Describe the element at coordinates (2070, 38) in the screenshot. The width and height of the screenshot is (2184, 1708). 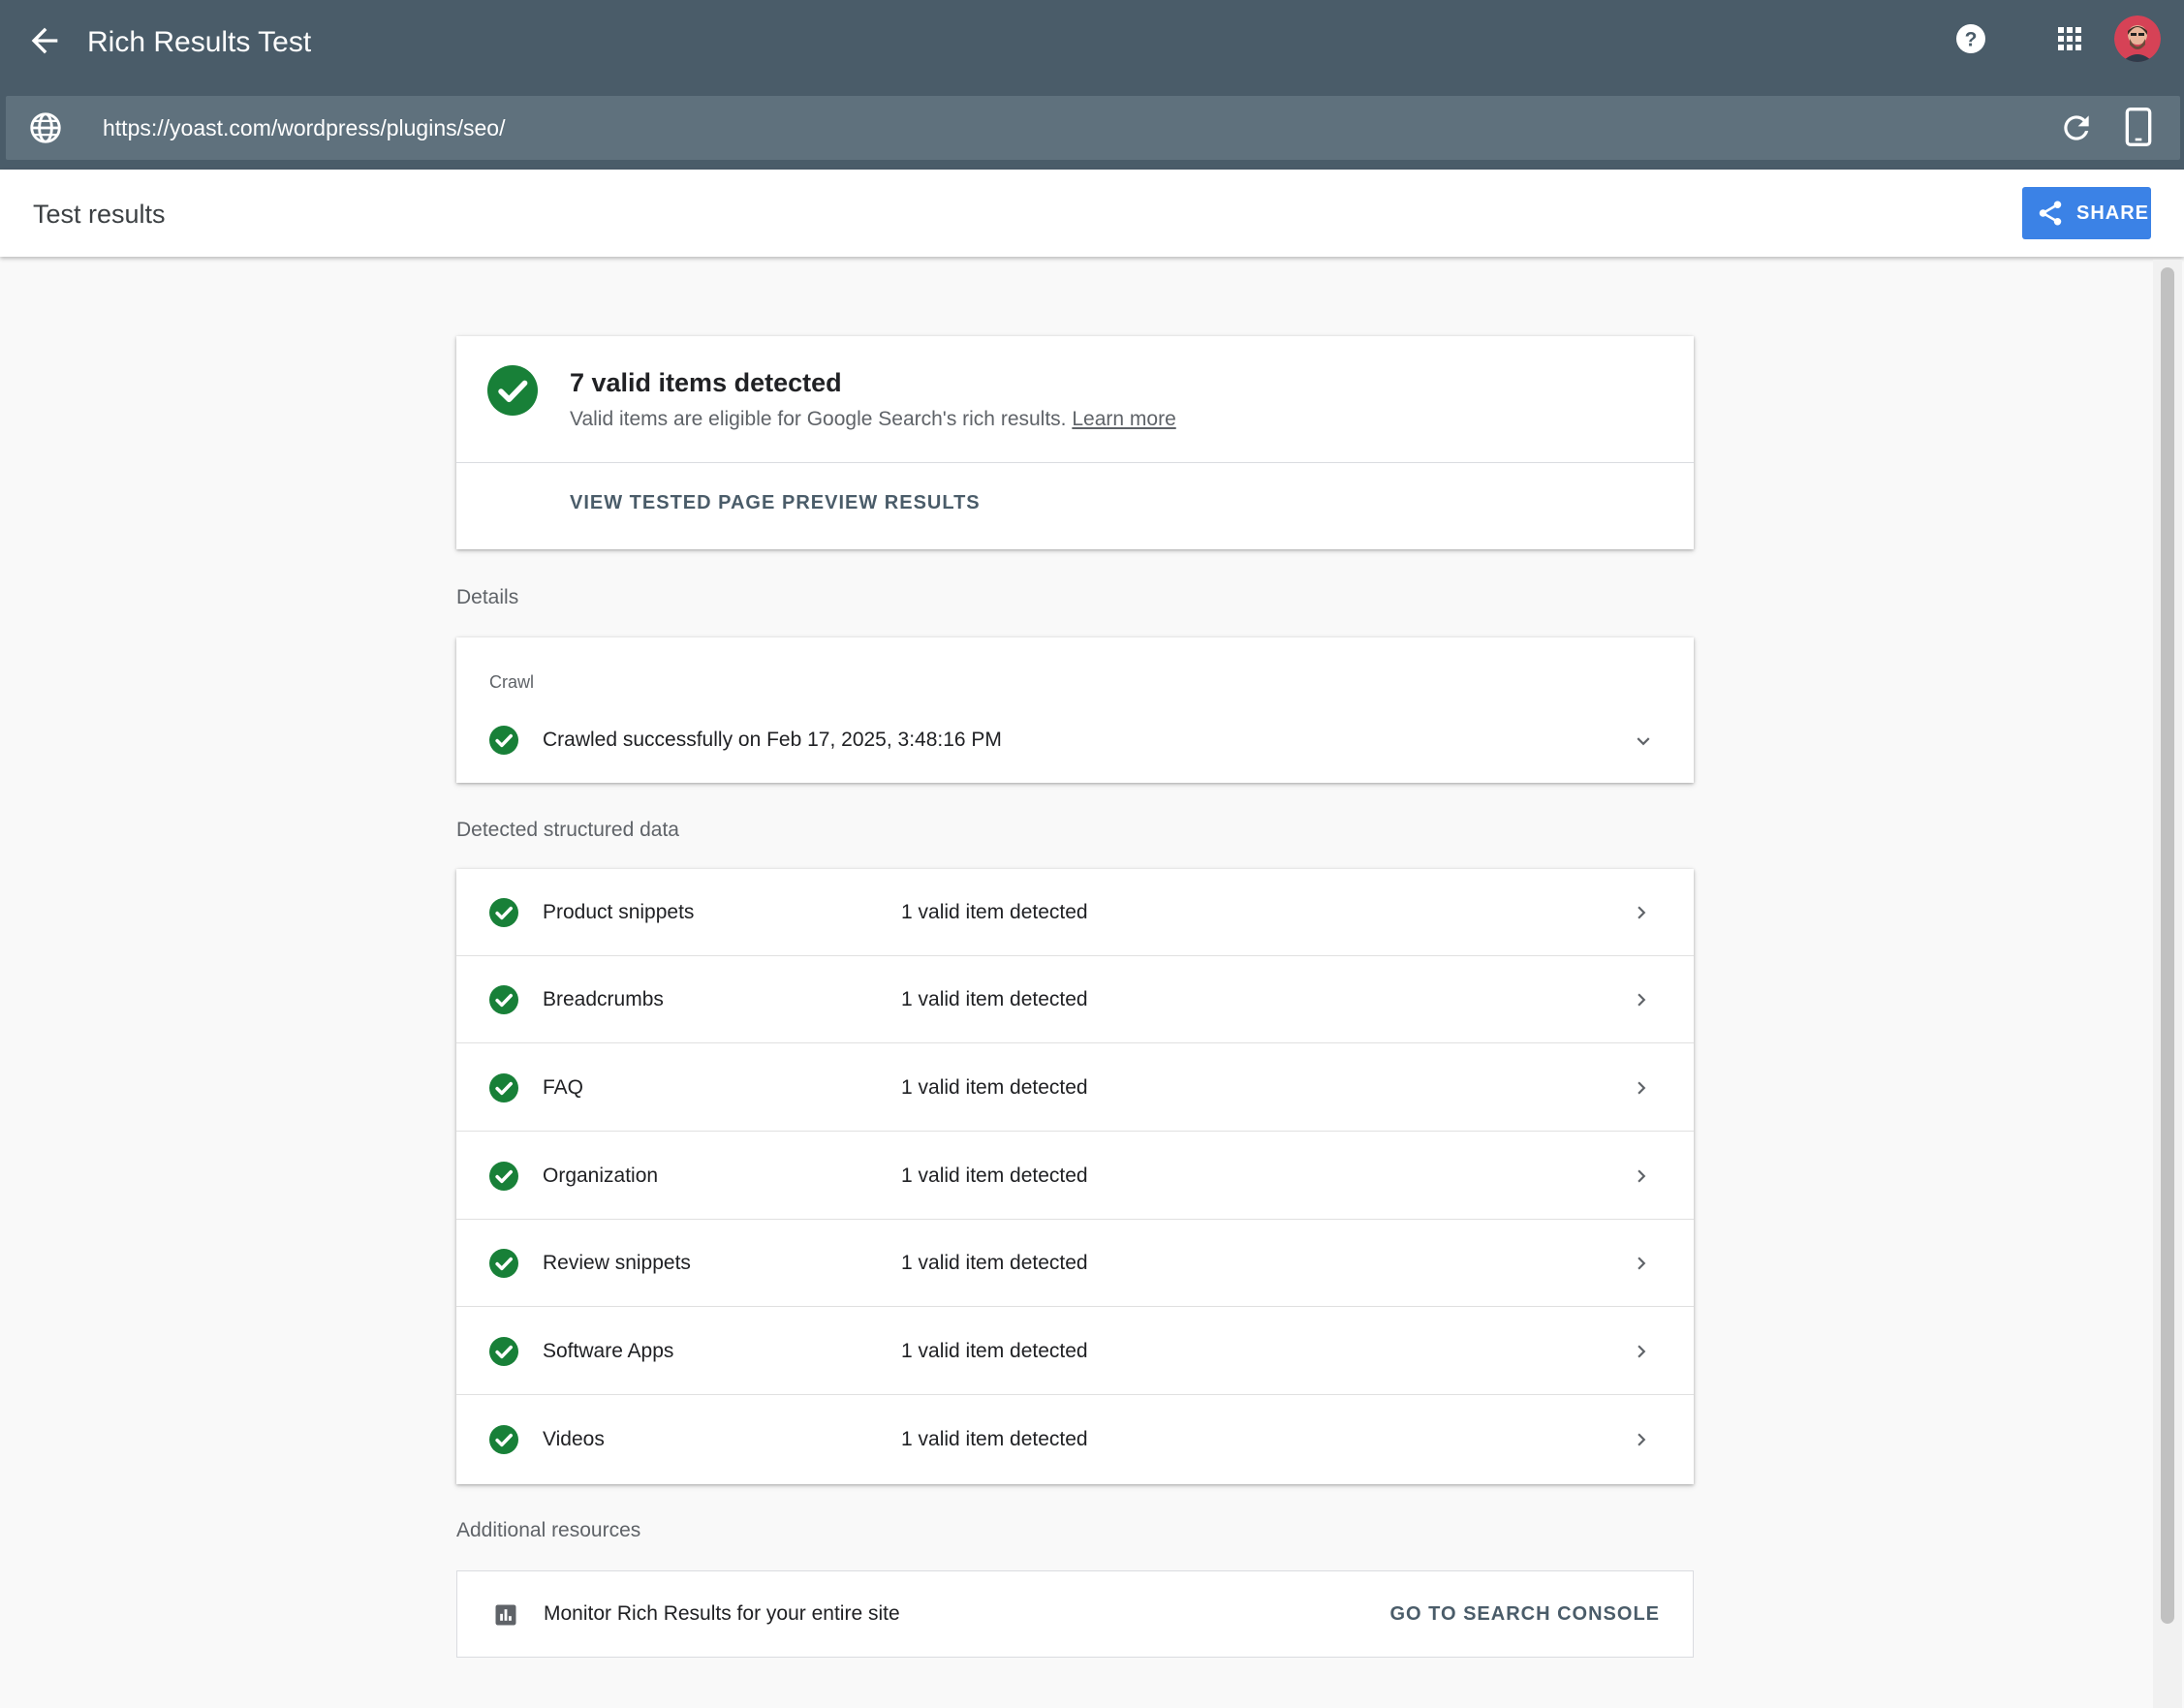
I see `apps-grid-icon` at that location.